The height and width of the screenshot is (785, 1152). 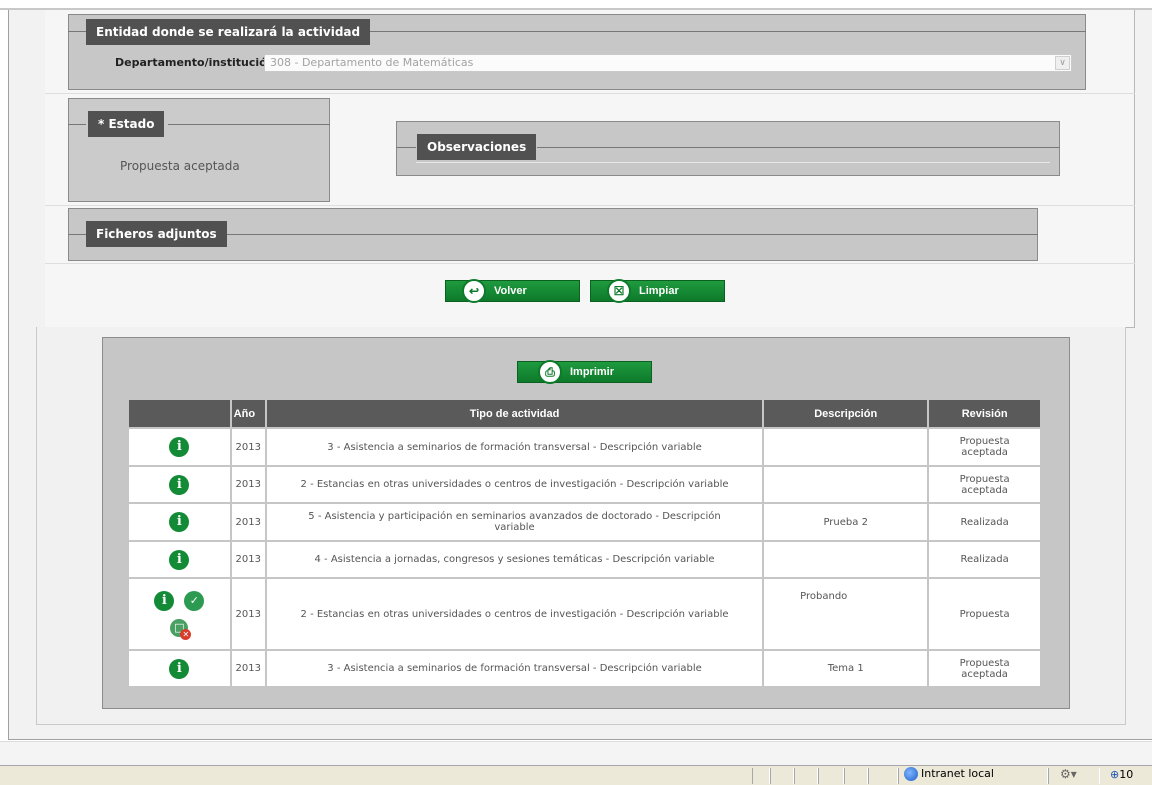 I want to click on back-icon: ↩, so click(x=474, y=291).